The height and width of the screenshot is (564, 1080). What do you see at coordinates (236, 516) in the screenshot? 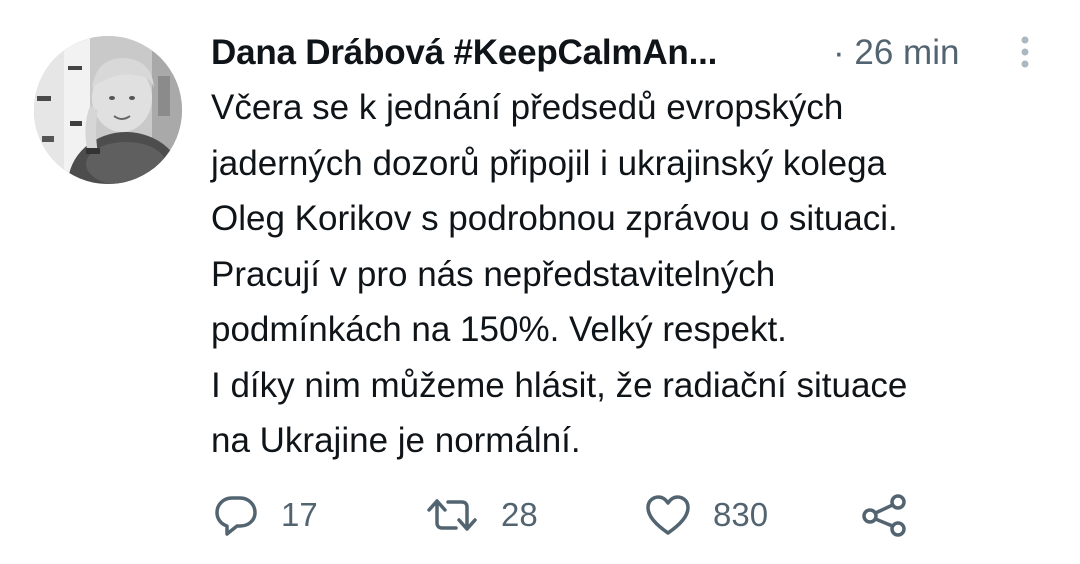
I see `reply-icon` at bounding box center [236, 516].